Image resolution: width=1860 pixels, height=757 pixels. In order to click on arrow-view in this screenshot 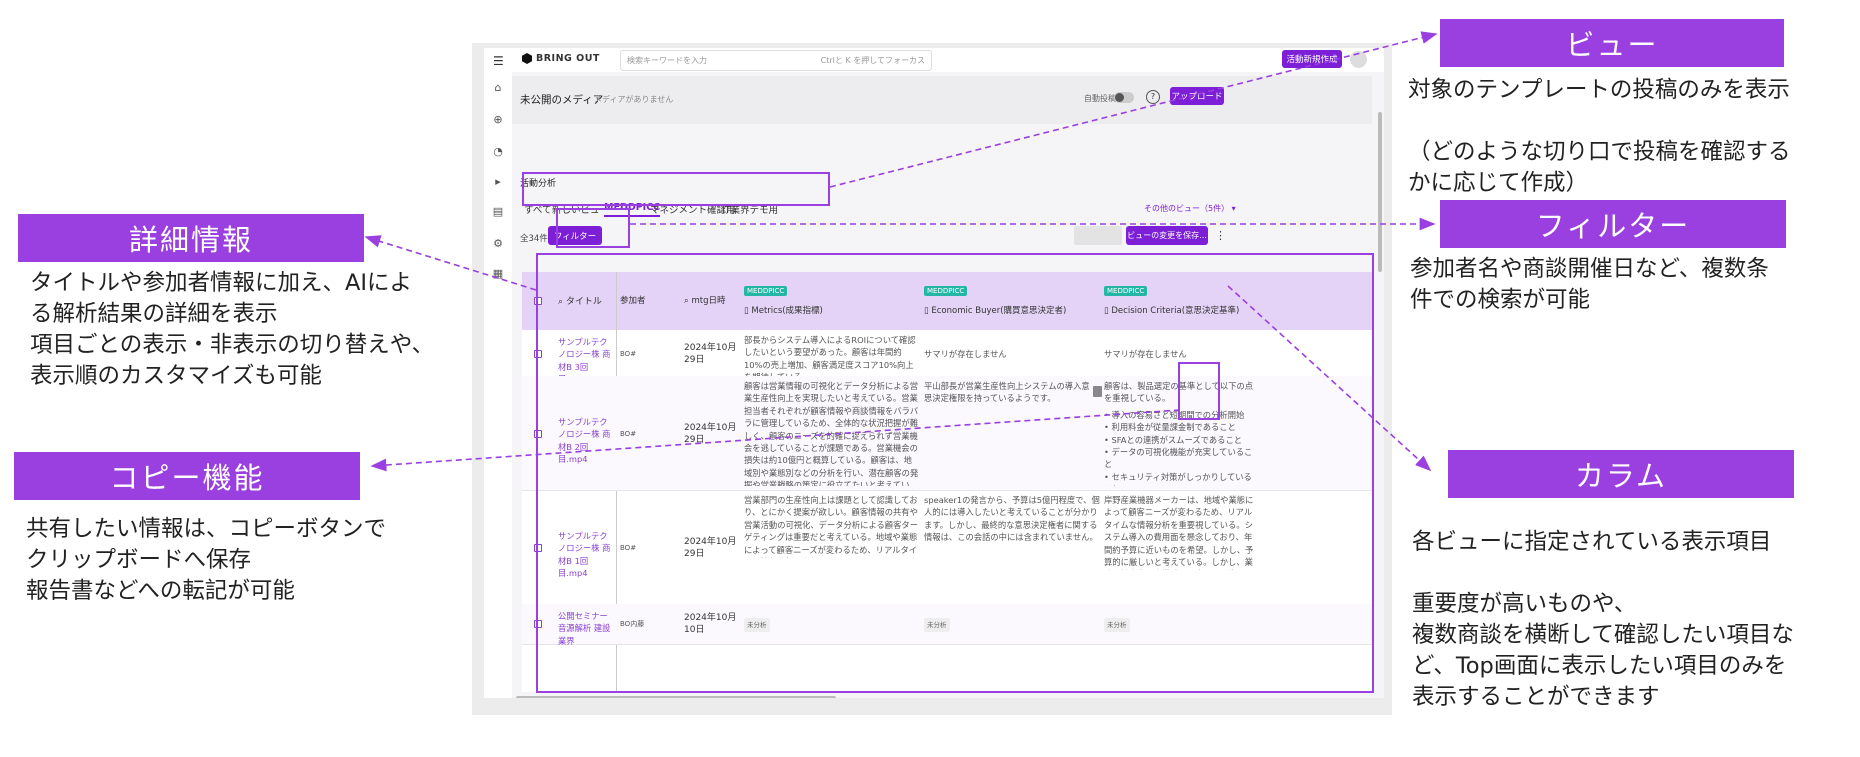, I will do `click(1133, 109)`.